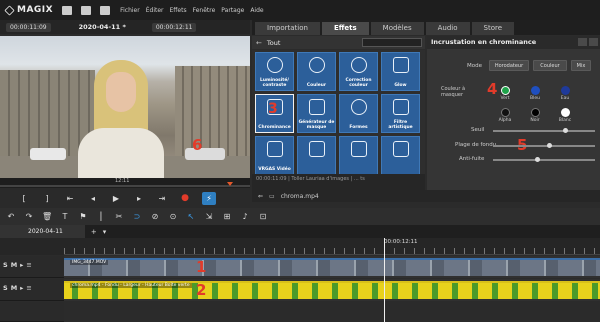 Image resolution: width=600 pixels, height=322 pixels. What do you see at coordinates (137, 216) in the screenshot?
I see `link-icon: ⊃` at bounding box center [137, 216].